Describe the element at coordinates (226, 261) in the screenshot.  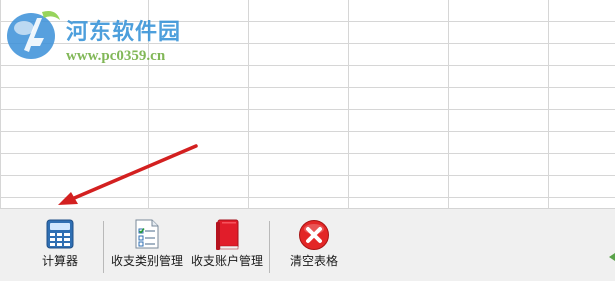
I see `income-expense-account-management-label: 收支账户管理` at that location.